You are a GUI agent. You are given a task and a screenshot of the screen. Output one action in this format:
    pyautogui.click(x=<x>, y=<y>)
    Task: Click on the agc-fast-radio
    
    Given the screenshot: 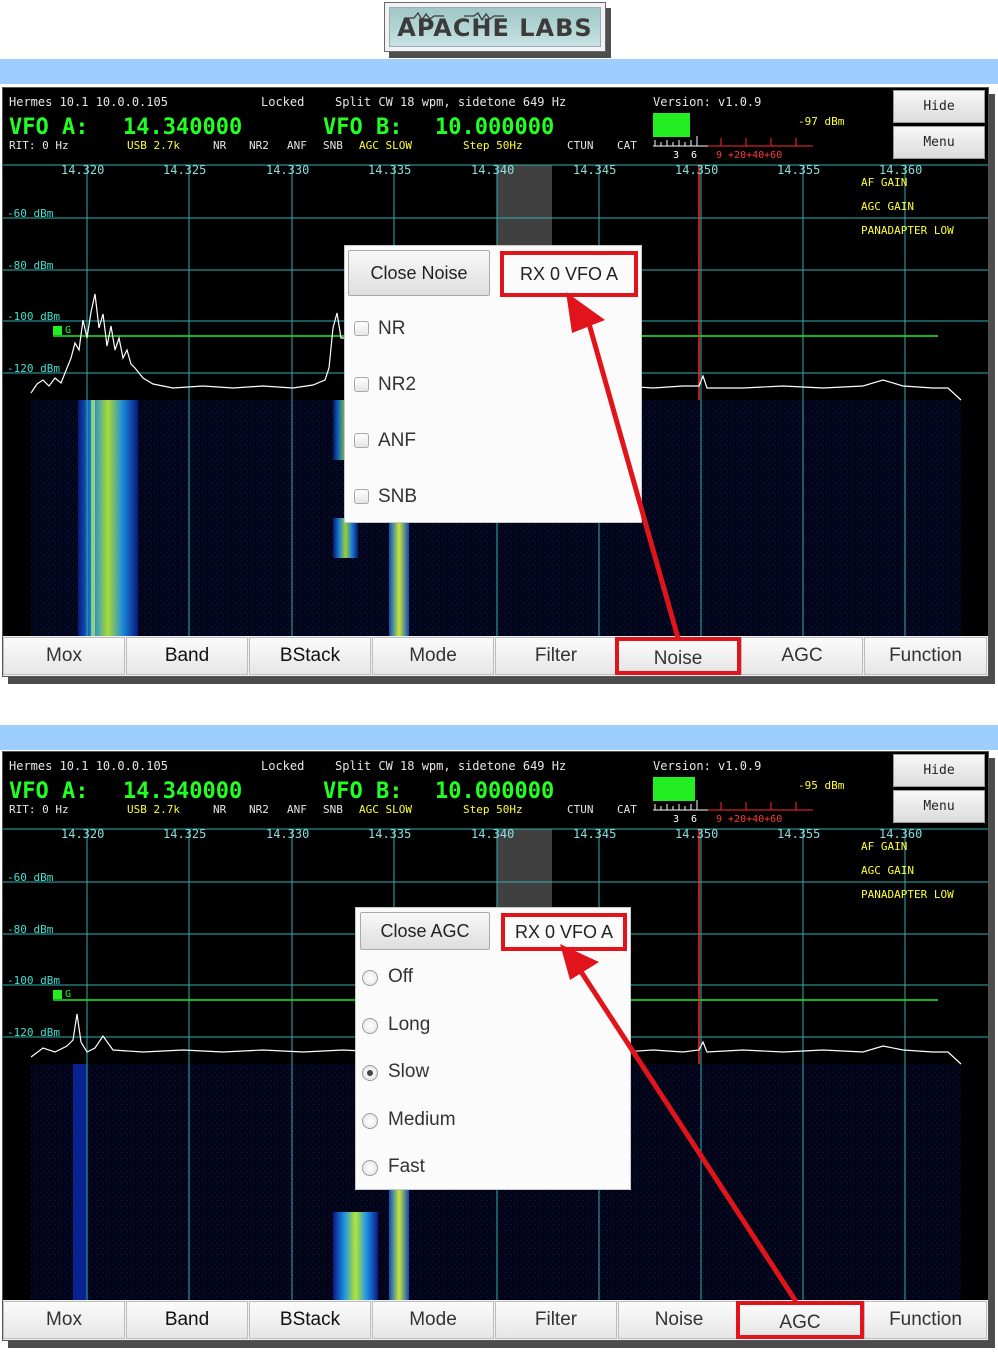 What is the action you would take?
    pyautogui.click(x=370, y=1168)
    